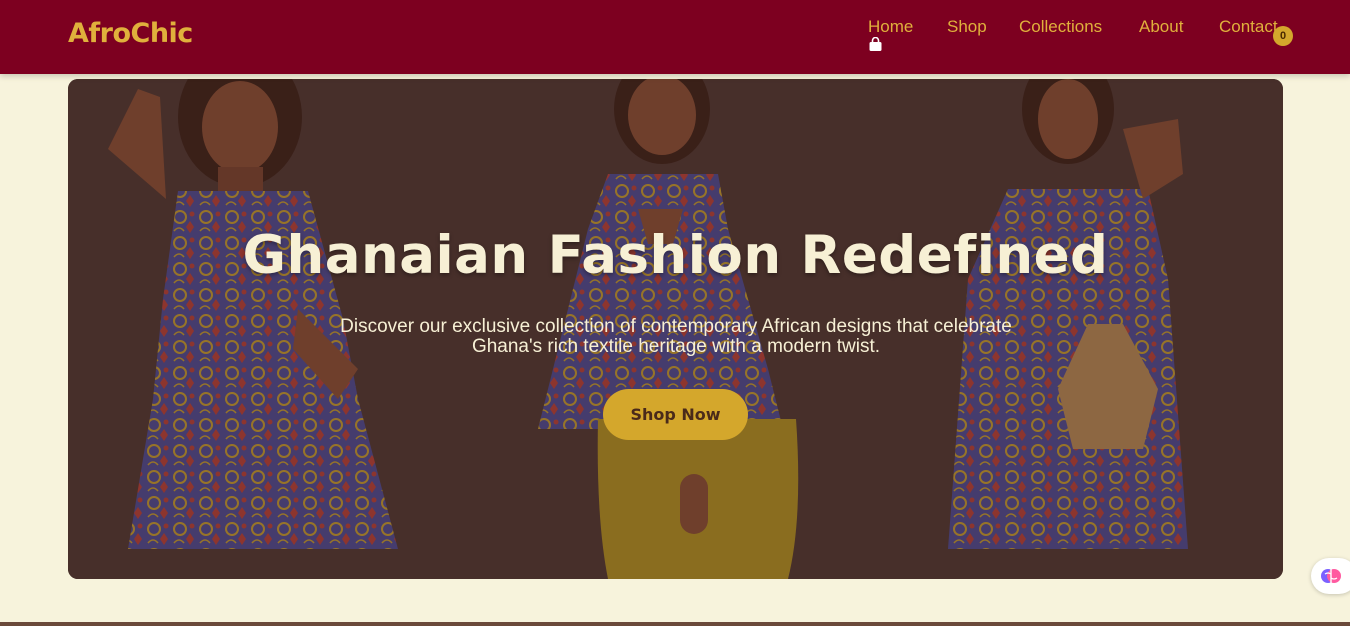 This screenshot has height=626, width=1350. What do you see at coordinates (875, 44) in the screenshot?
I see `shopping-bag-icon` at bounding box center [875, 44].